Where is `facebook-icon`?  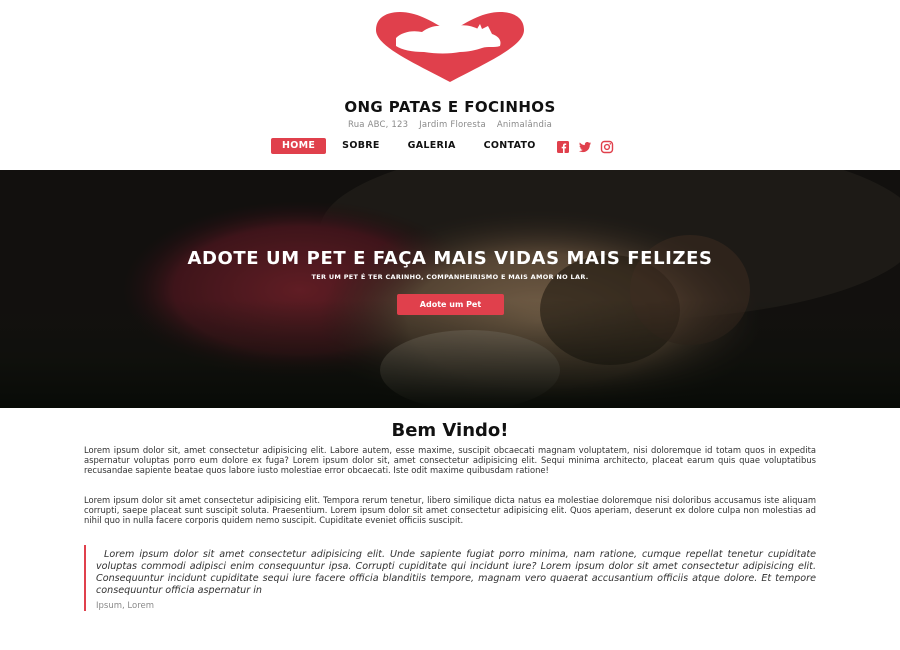 facebook-icon is located at coordinates (563, 146).